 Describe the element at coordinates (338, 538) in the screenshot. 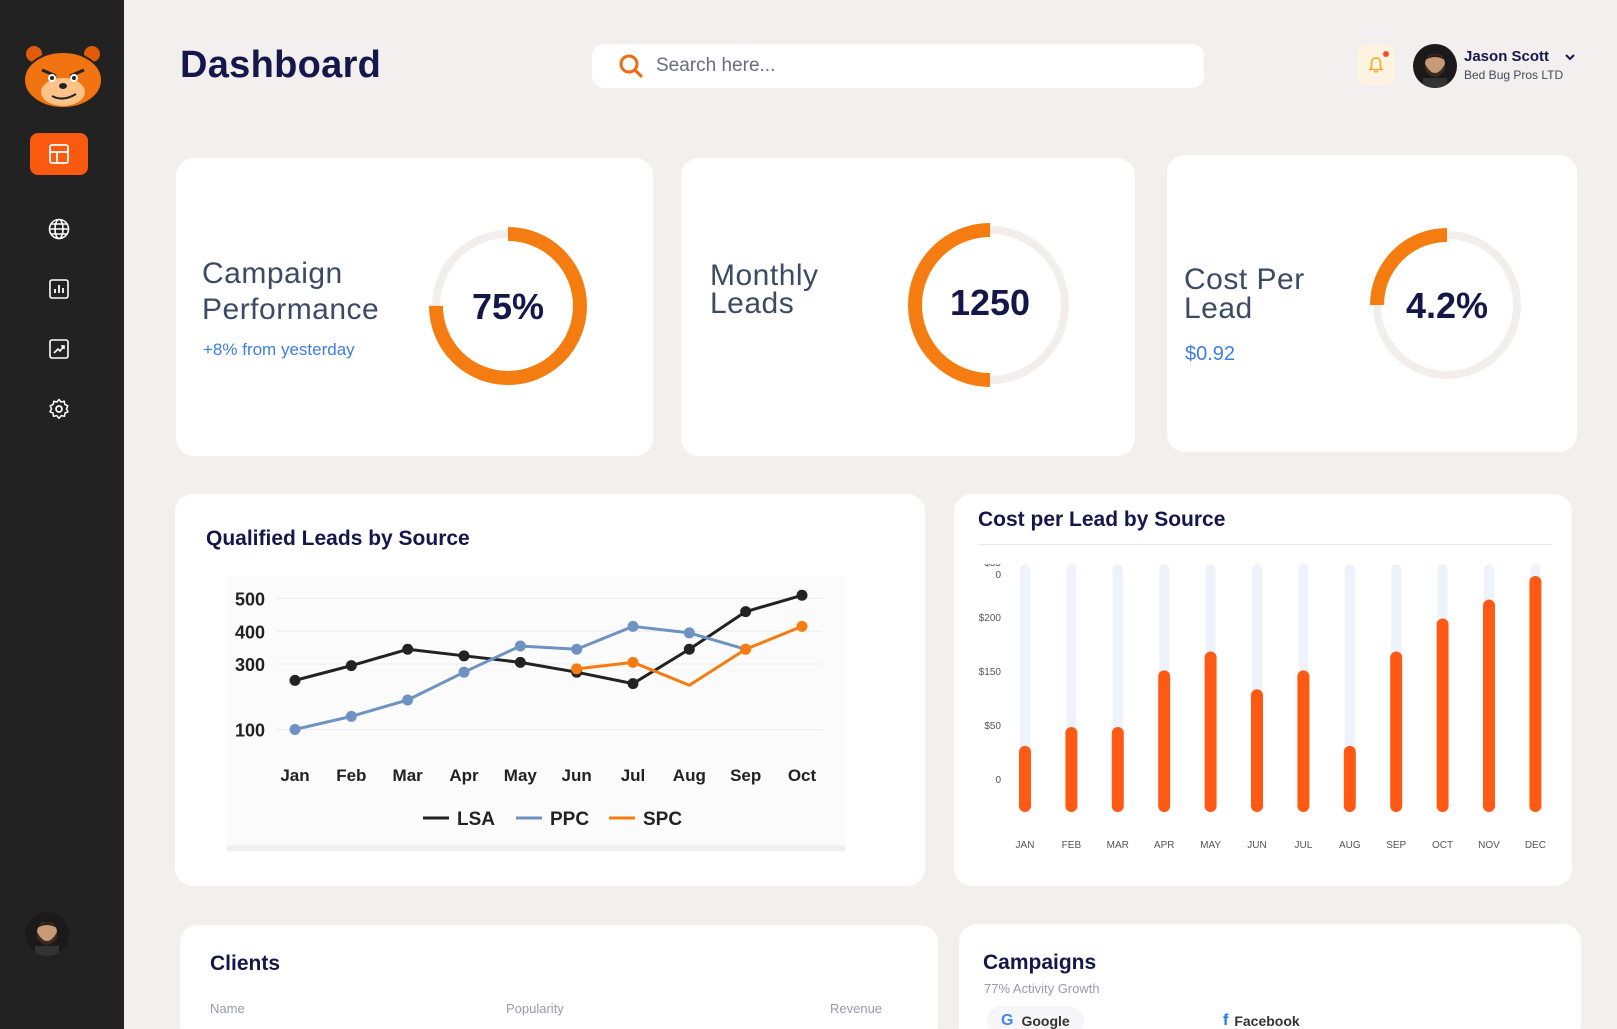

I see `section-title: Qualified Leads by Source` at that location.